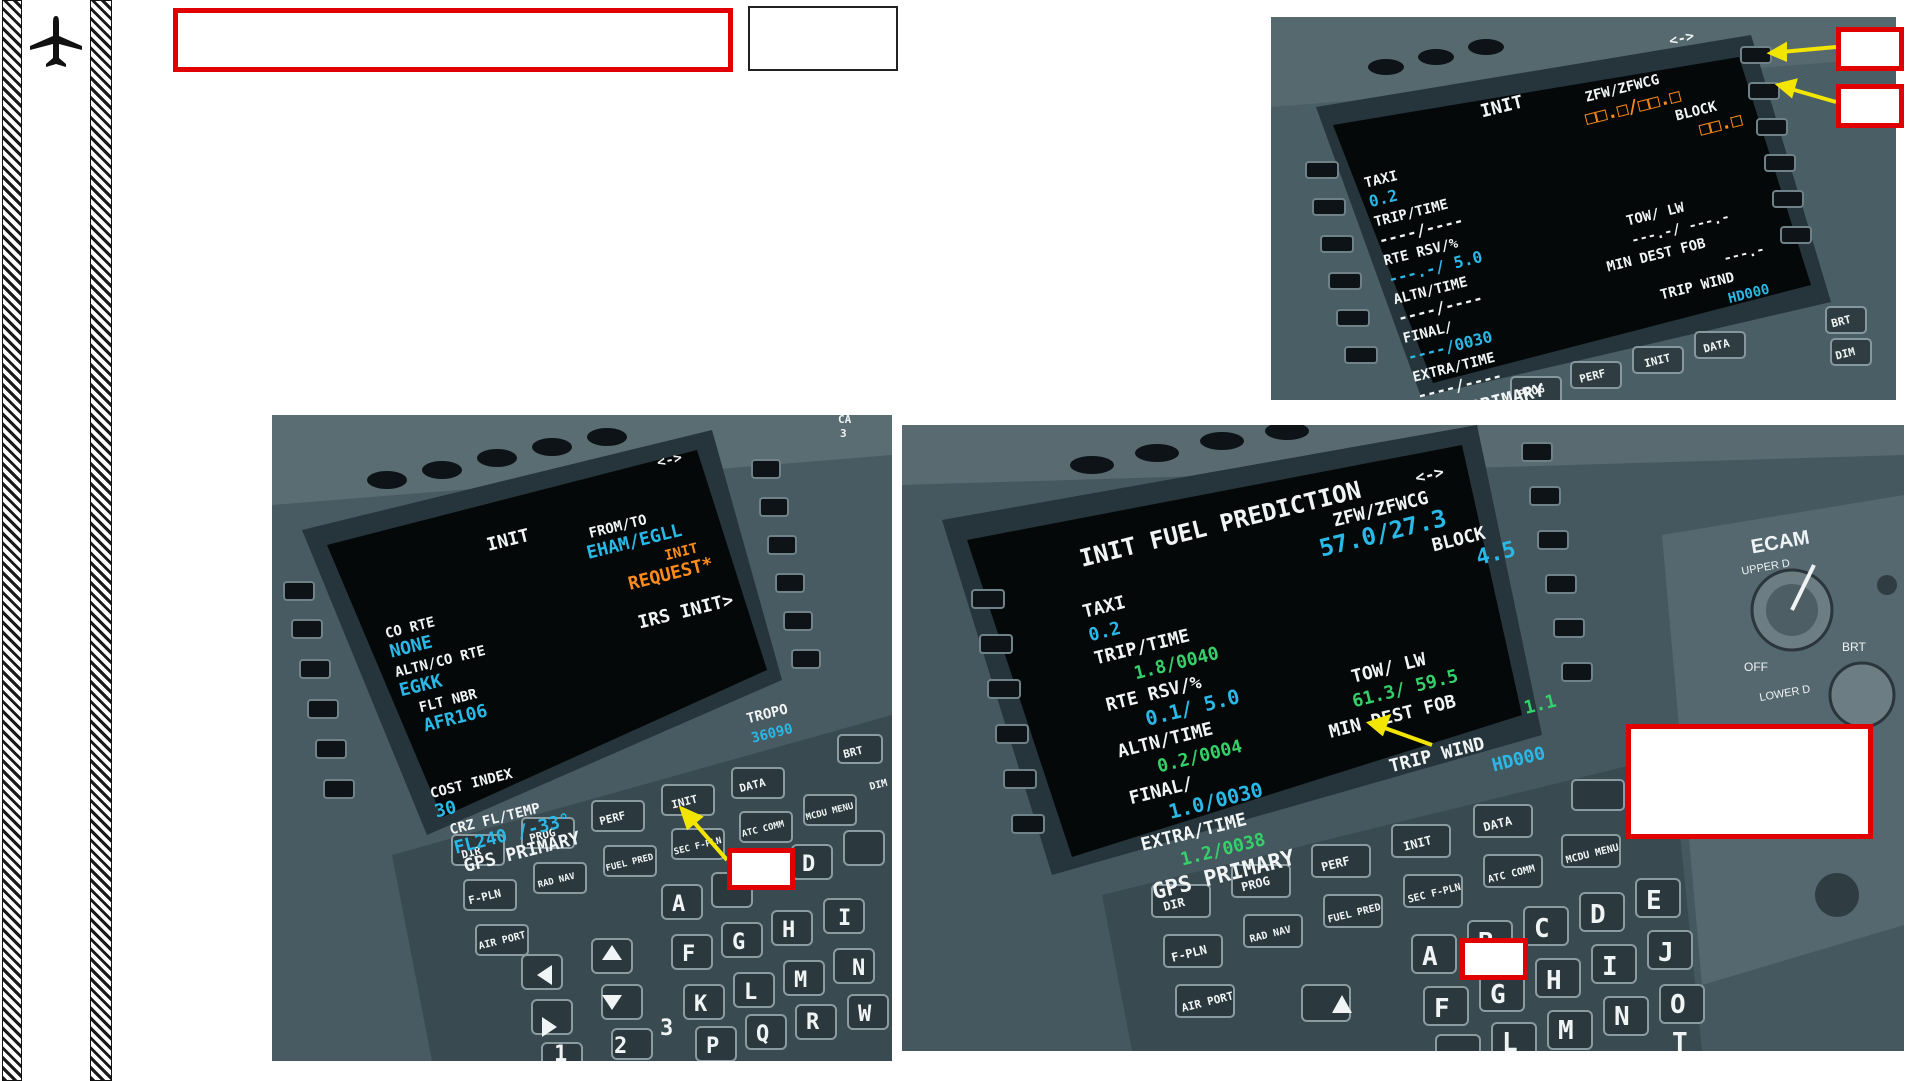  What do you see at coordinates (1654, 901) in the screenshot?
I see `key-letter-e: E` at bounding box center [1654, 901].